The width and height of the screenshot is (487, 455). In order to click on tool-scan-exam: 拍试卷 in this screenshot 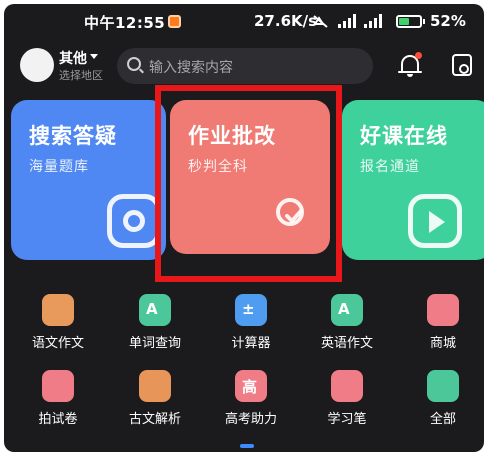, I will do `click(58, 403)`.